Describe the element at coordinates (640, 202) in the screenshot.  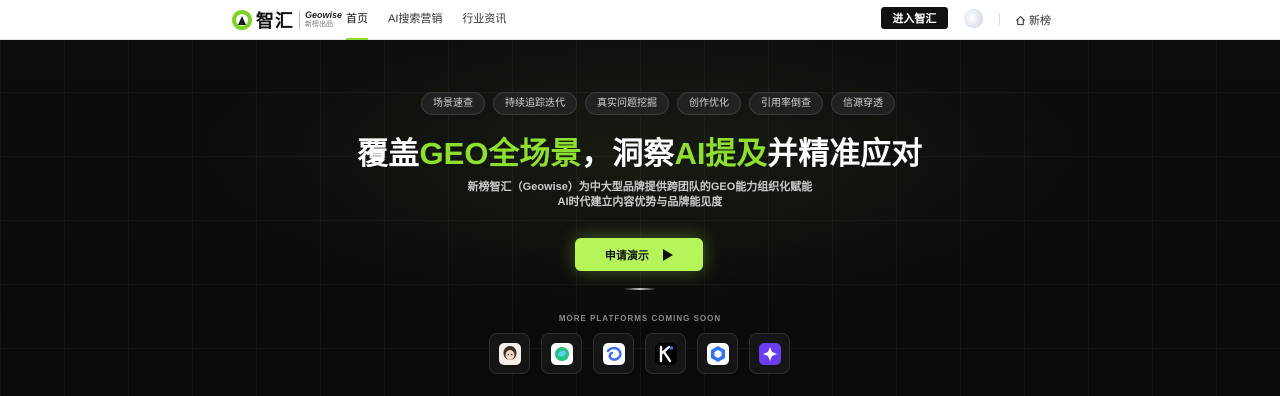
I see `hero-subtitle-2: AI时代建立内容优势与品牌能见度` at that location.